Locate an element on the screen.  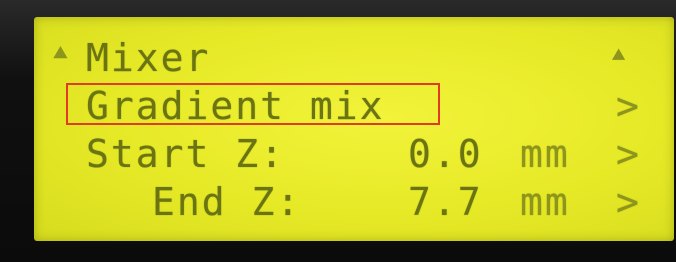
end-z-value: 7.7 is located at coordinates (445, 202).